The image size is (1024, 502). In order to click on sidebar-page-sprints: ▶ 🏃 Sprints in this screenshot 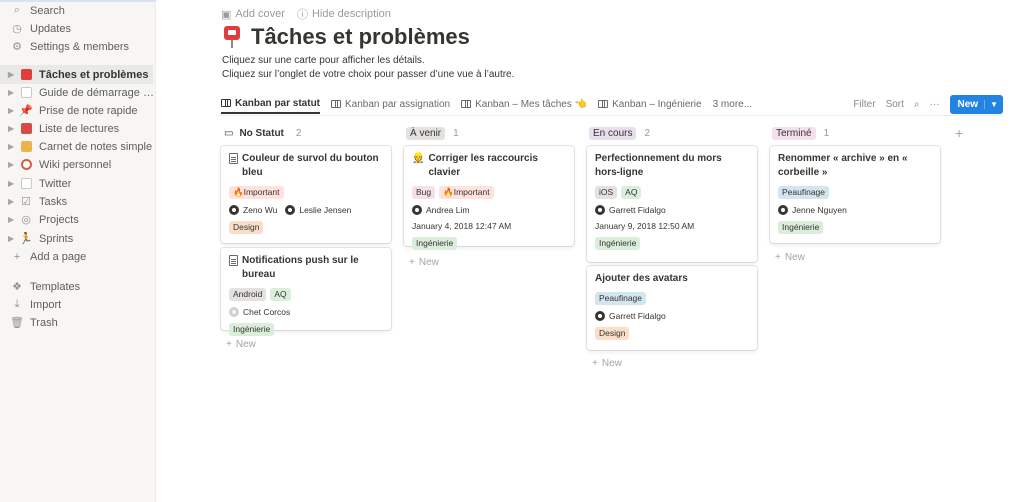, I will do `click(78, 238)`.